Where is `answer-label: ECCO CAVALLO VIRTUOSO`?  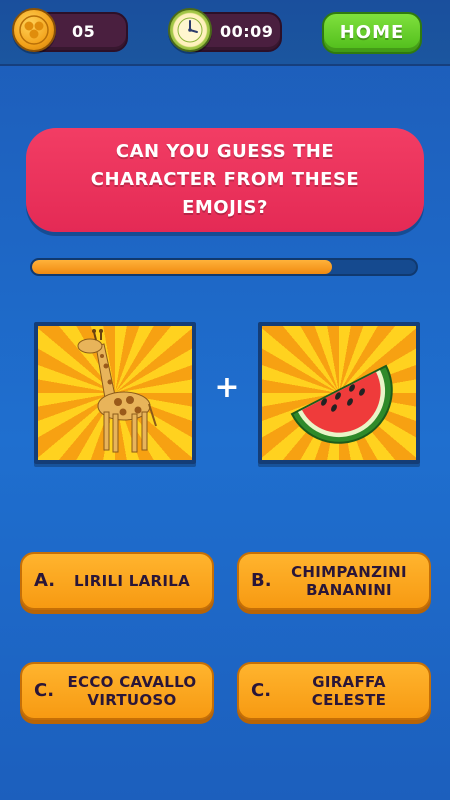 answer-label: ECCO CAVALLO VIRTUOSO is located at coordinates (132, 691).